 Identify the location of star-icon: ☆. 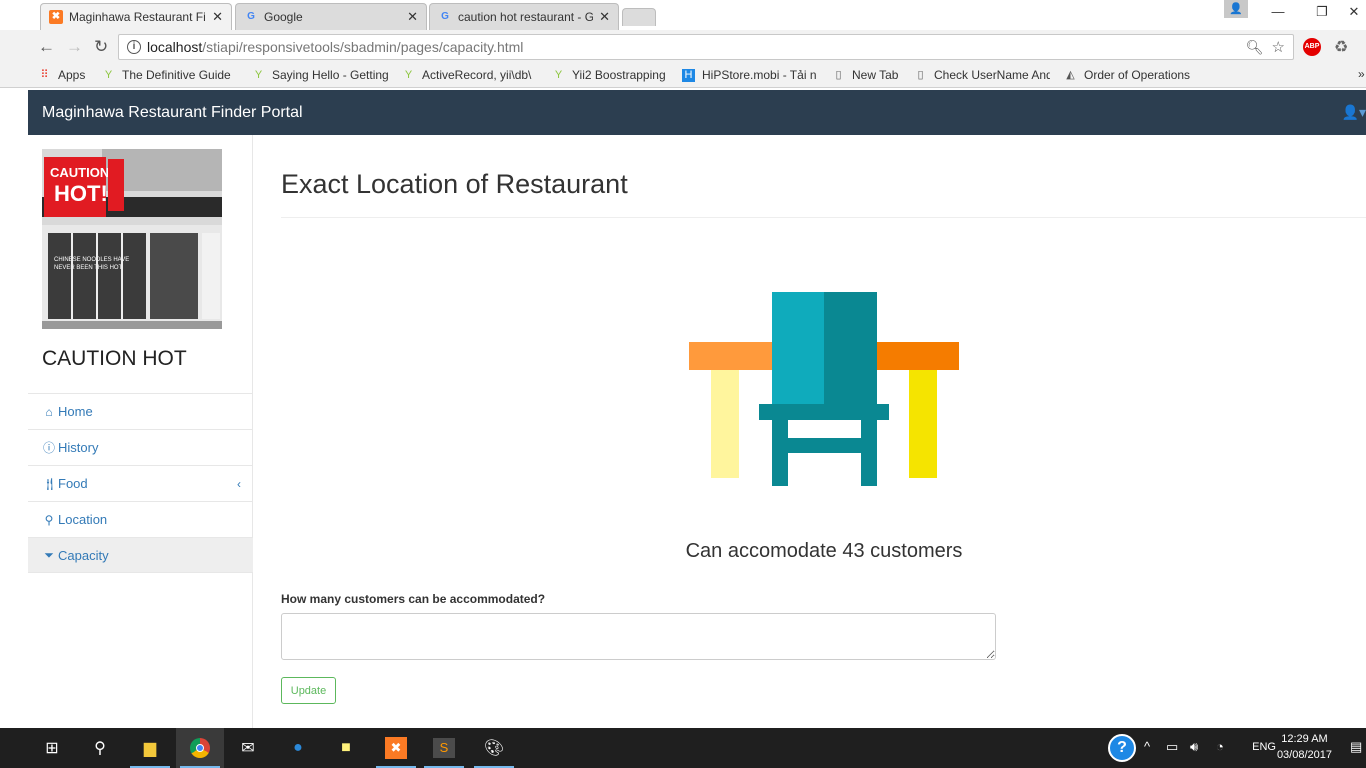
(1278, 47).